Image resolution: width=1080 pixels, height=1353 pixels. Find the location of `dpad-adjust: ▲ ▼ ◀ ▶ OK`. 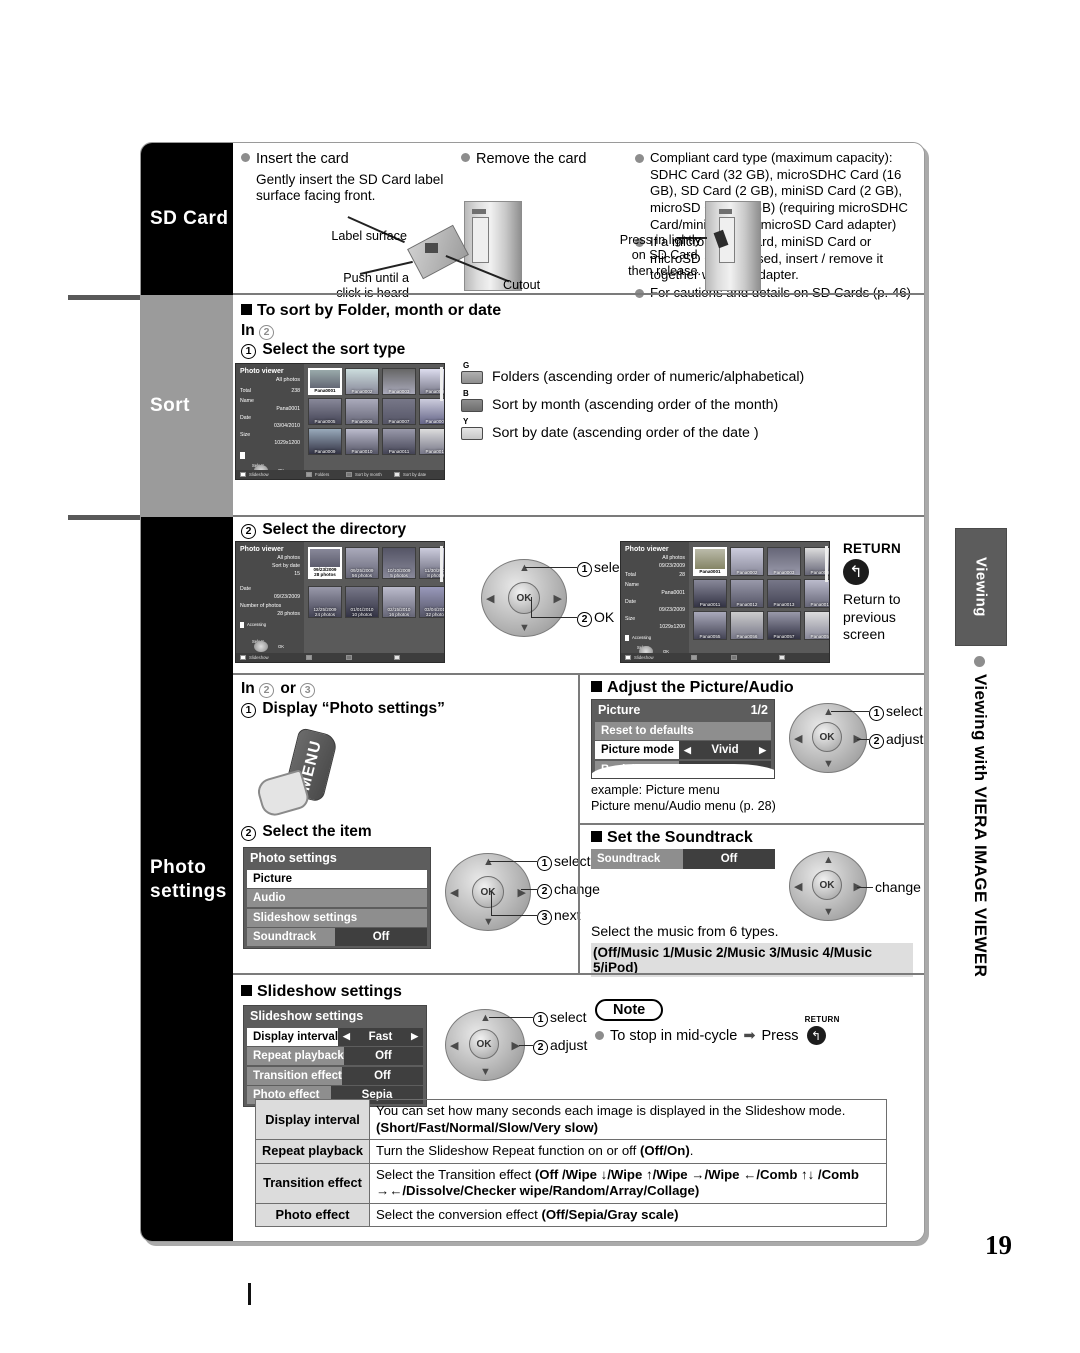

dpad-adjust: ▲ ▼ ◀ ▶ OK is located at coordinates (828, 738).